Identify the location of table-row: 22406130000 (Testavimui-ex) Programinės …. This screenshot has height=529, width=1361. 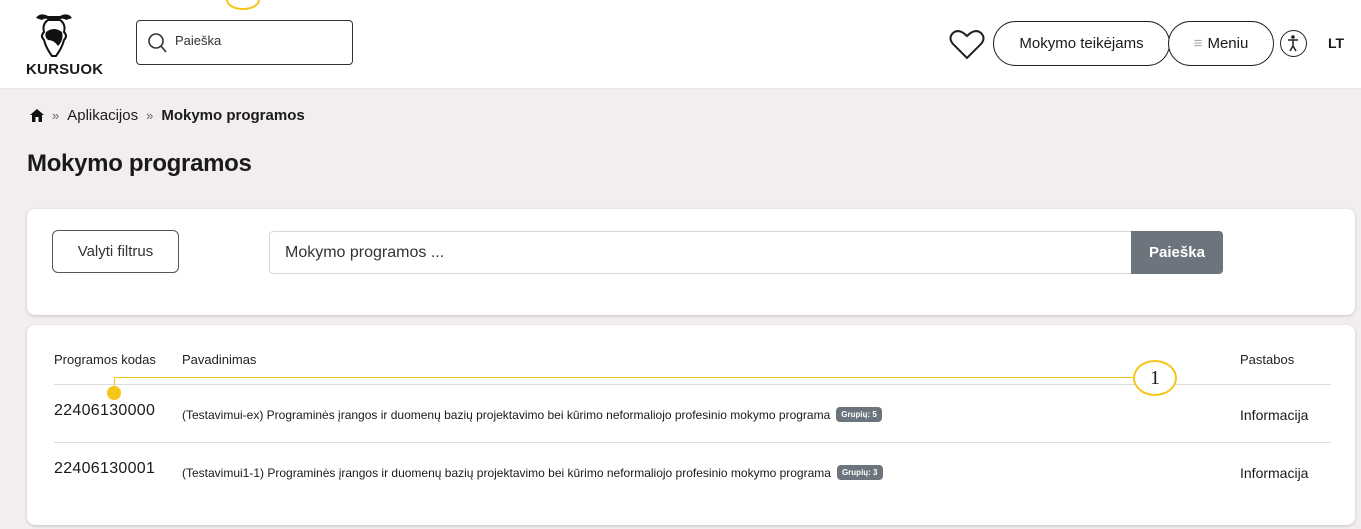
(692, 413).